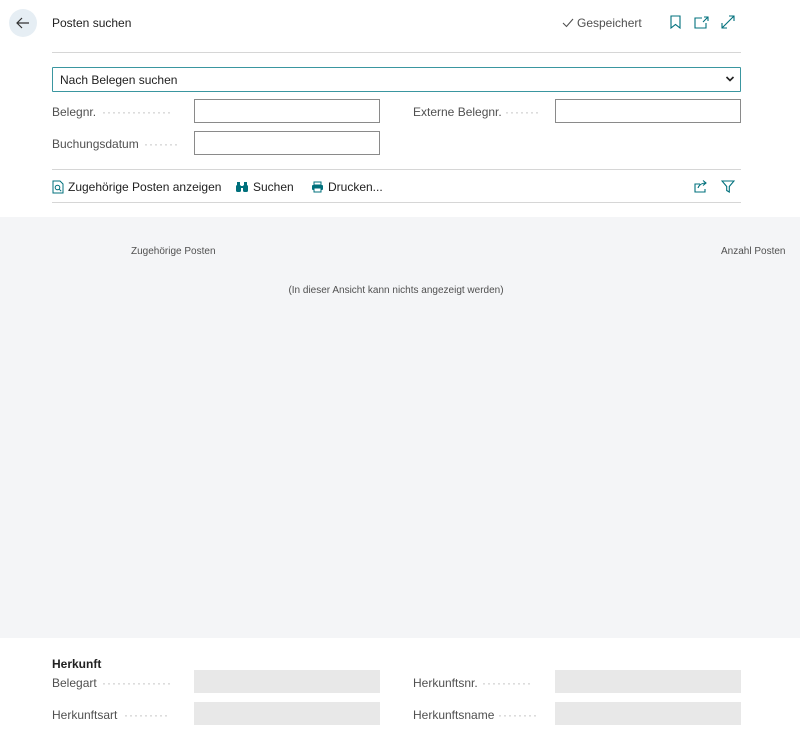  I want to click on herkunftsnr-label: Herkunftsnr., so click(445, 683).